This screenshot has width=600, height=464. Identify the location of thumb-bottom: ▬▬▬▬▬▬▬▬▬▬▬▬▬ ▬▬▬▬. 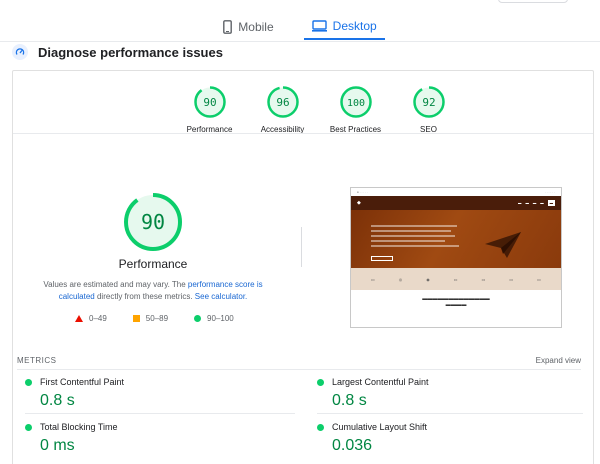
(456, 308).